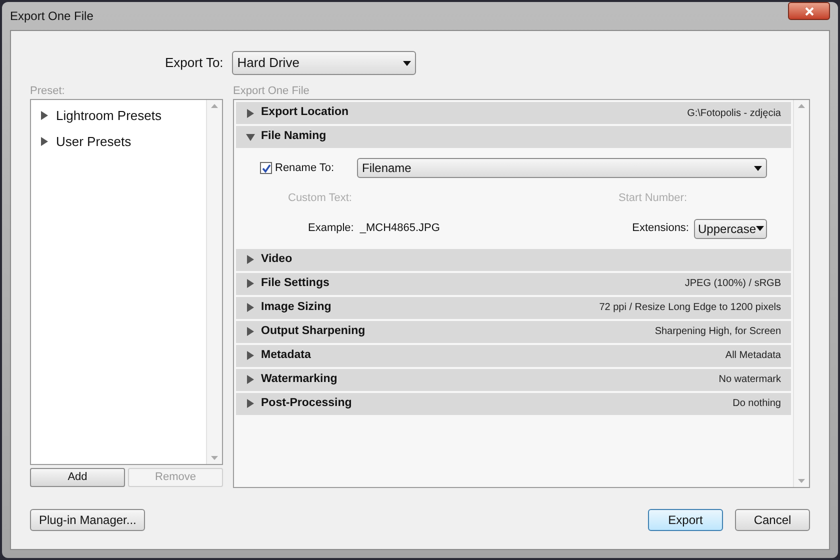 This screenshot has width=840, height=560. Describe the element at coordinates (266, 168) in the screenshot. I see `rename-checkbox` at that location.